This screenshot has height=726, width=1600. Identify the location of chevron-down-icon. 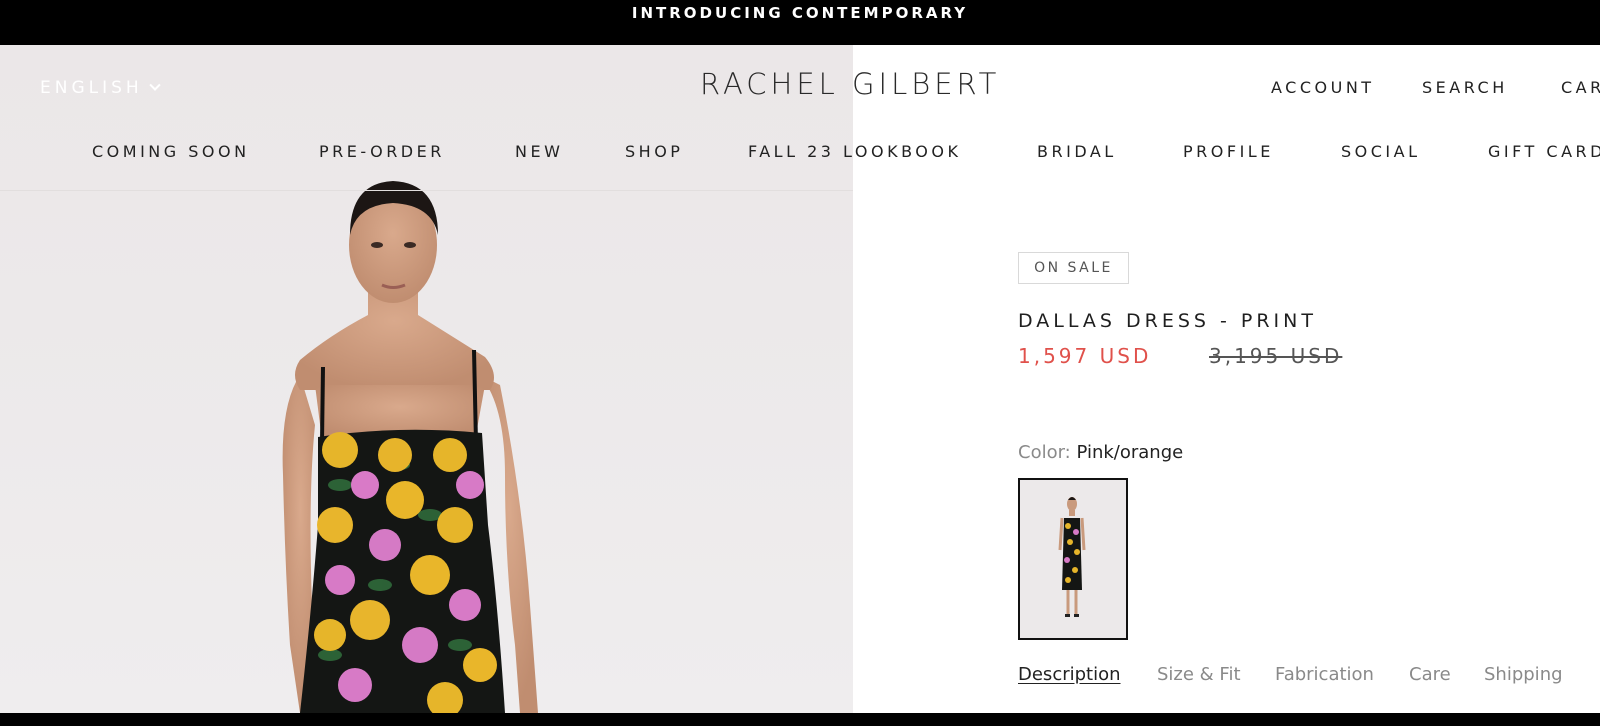
(155, 85).